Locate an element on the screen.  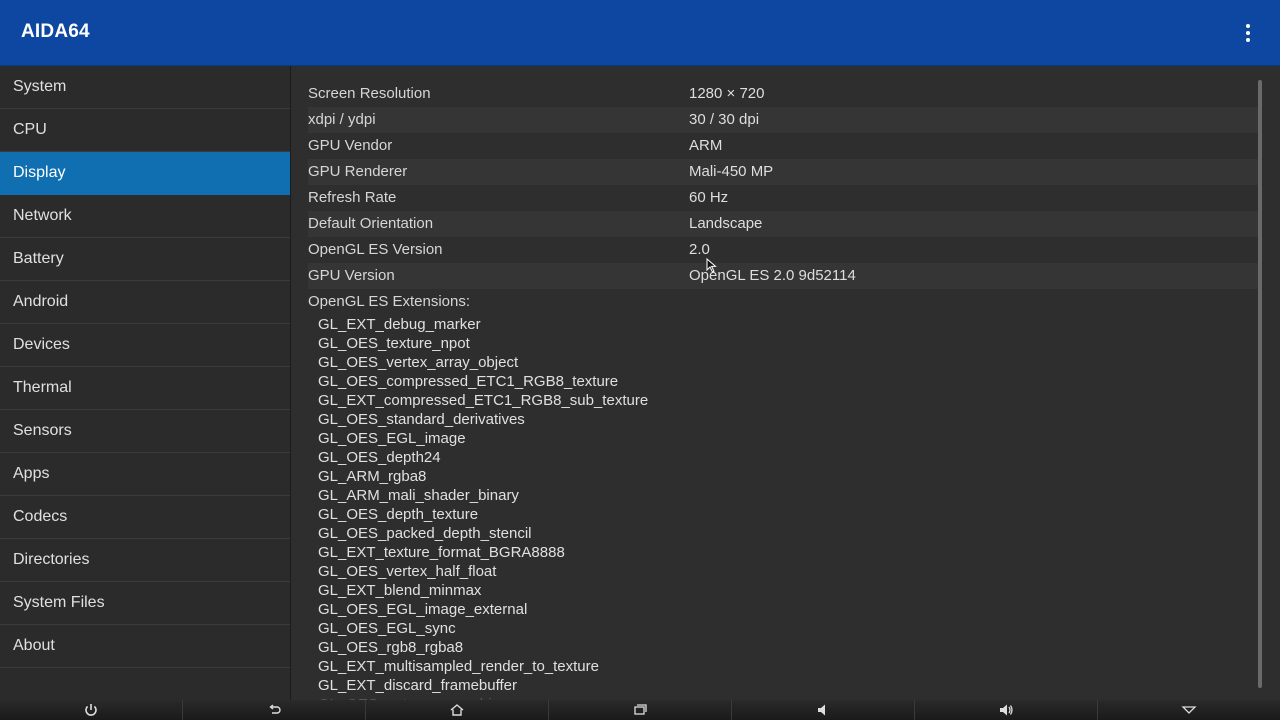
sidebar-item-thermal: Thermal is located at coordinates (145, 388).